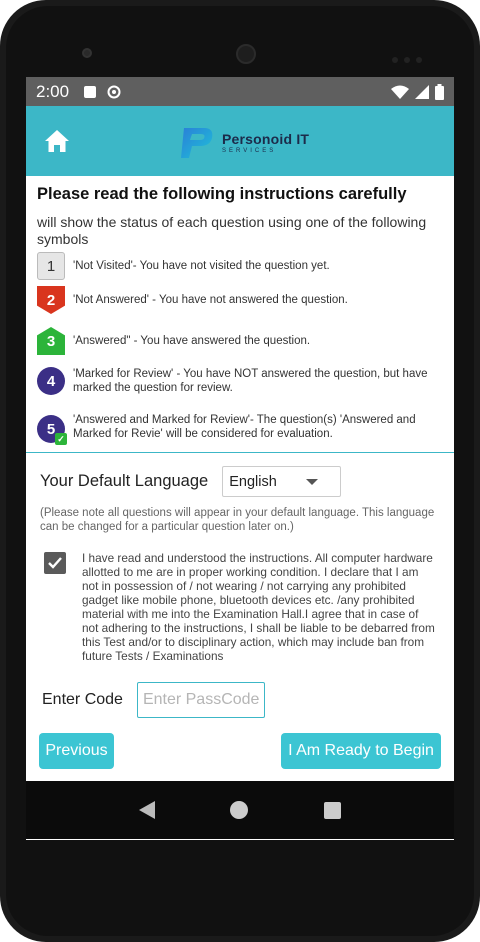 This screenshot has height=942, width=480. I want to click on status-bar: 2:00, so click(240, 91).